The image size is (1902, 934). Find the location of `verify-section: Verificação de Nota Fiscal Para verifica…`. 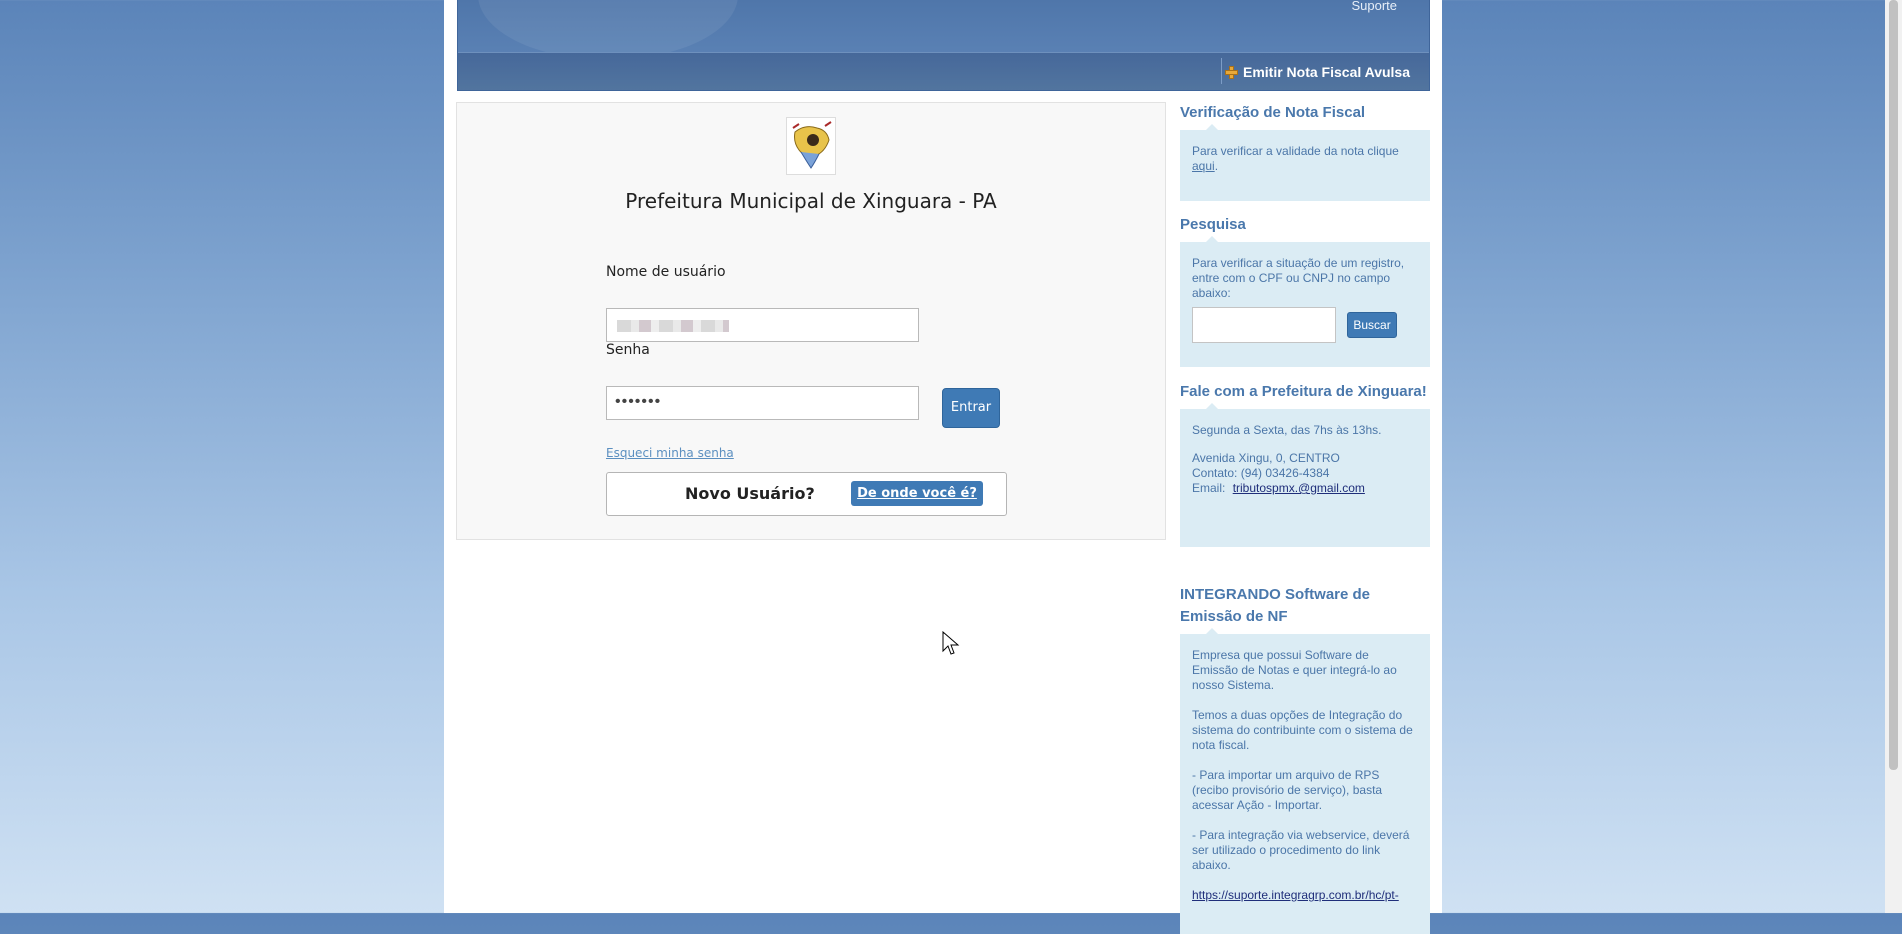

verify-section: Verificação de Nota Fiscal Para verifica… is located at coordinates (1305, 151).